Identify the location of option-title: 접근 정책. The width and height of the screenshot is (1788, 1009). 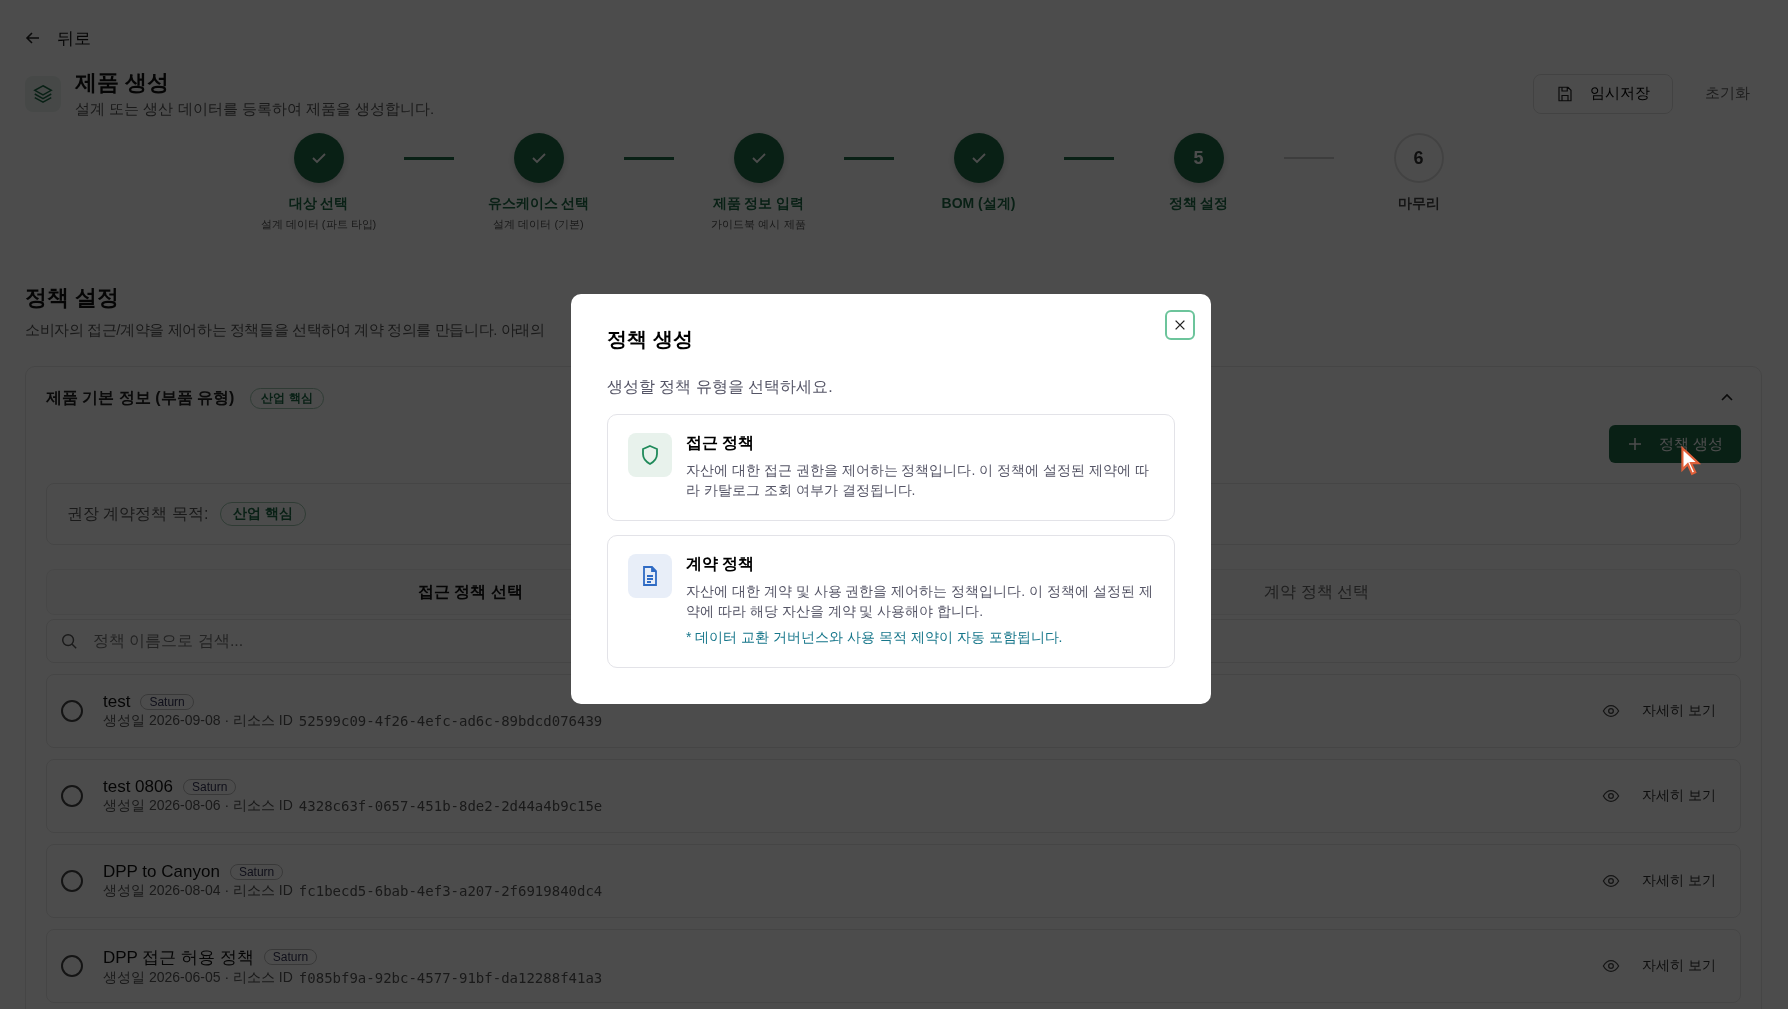
(721, 443).